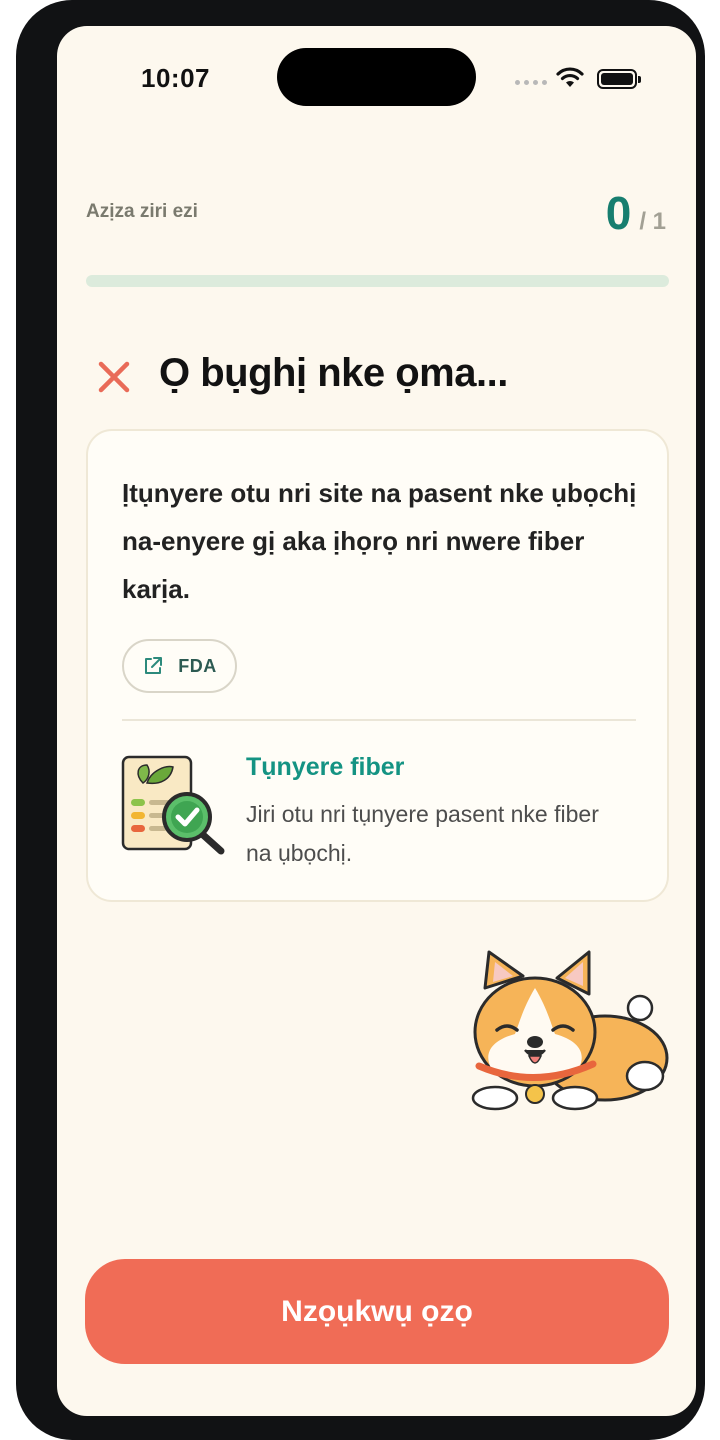 The image size is (720, 1440). What do you see at coordinates (175, 78) in the screenshot?
I see `status-time: 10:07` at bounding box center [175, 78].